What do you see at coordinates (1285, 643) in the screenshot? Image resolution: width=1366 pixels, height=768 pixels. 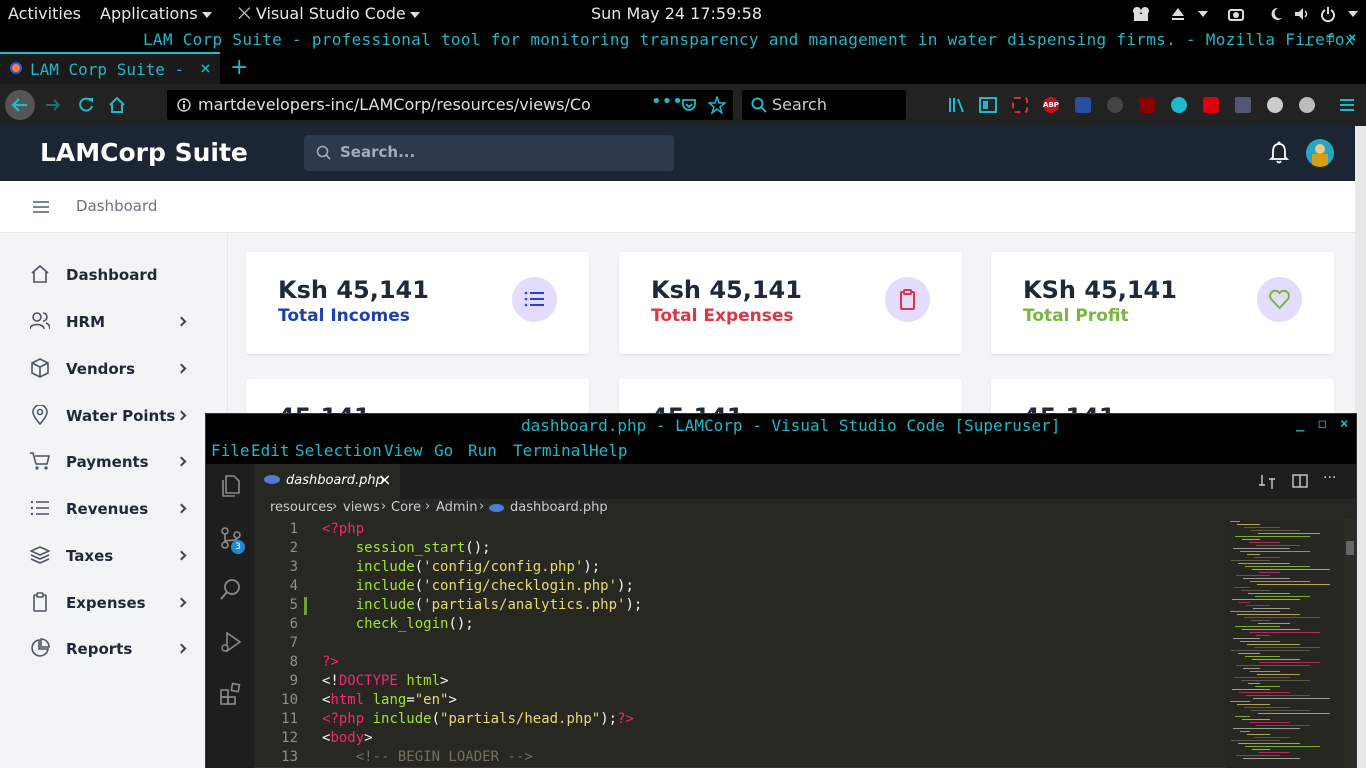 I see `minimap` at bounding box center [1285, 643].